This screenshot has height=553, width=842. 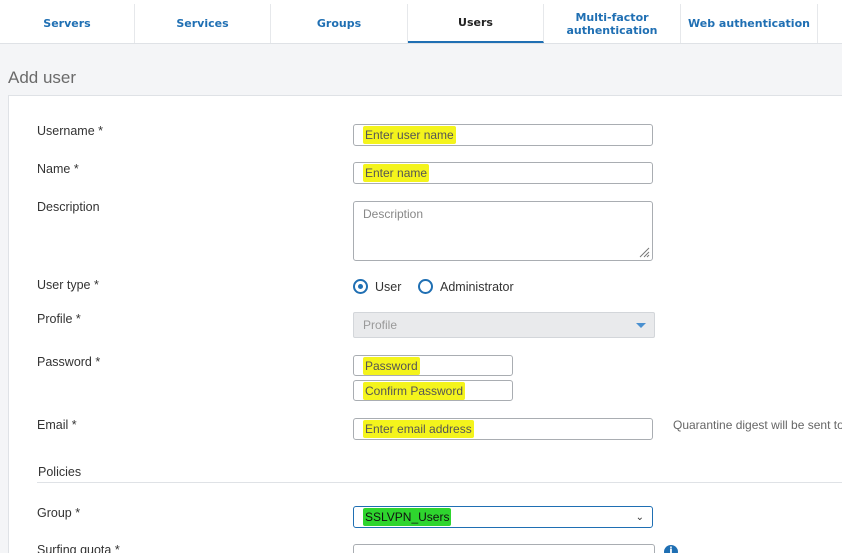 I want to click on group-select: SSLVPN_Users ⌄, so click(x=503, y=517).